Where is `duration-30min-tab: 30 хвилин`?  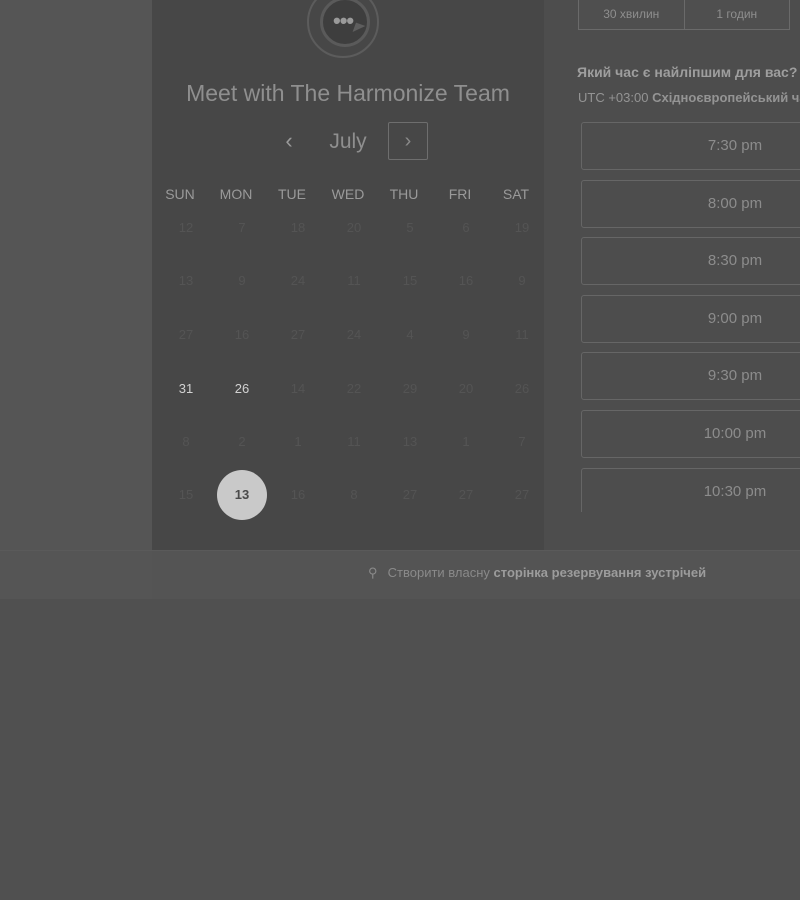
duration-30min-tab: 30 хвилин is located at coordinates (631, 14).